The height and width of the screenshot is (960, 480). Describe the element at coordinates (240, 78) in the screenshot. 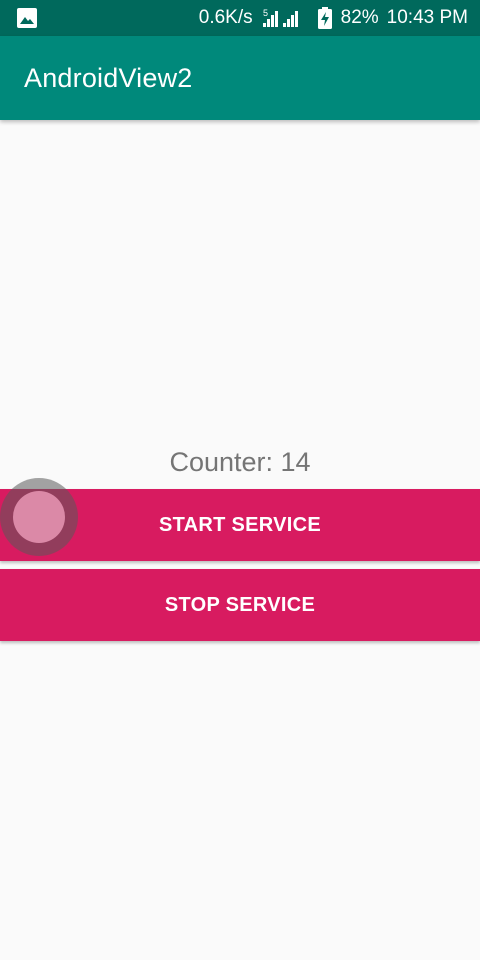

I see `app-bar: AndroidView2` at that location.